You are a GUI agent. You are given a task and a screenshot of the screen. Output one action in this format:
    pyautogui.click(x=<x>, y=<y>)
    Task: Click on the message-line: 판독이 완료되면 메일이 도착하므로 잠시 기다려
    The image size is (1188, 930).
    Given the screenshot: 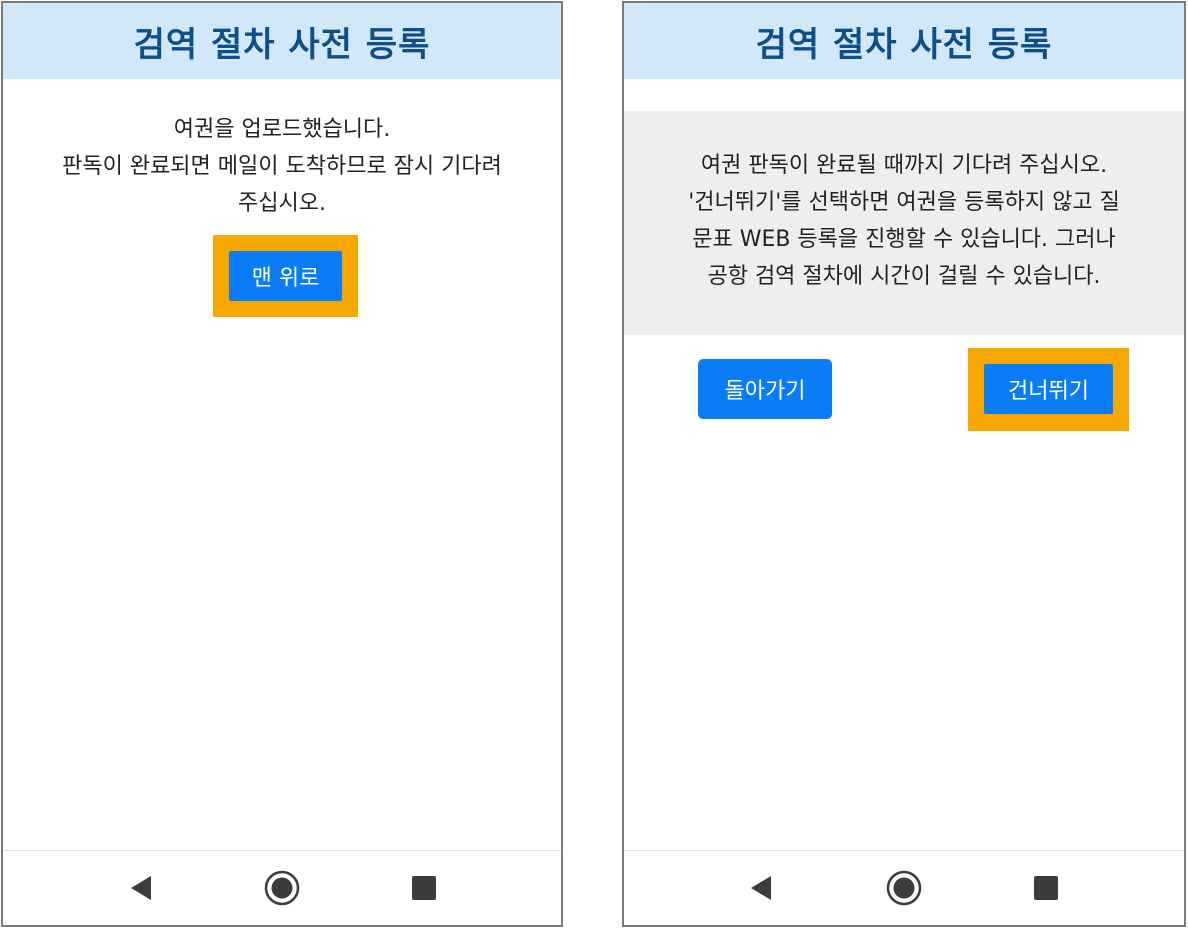 What is the action you would take?
    pyautogui.click(x=282, y=166)
    